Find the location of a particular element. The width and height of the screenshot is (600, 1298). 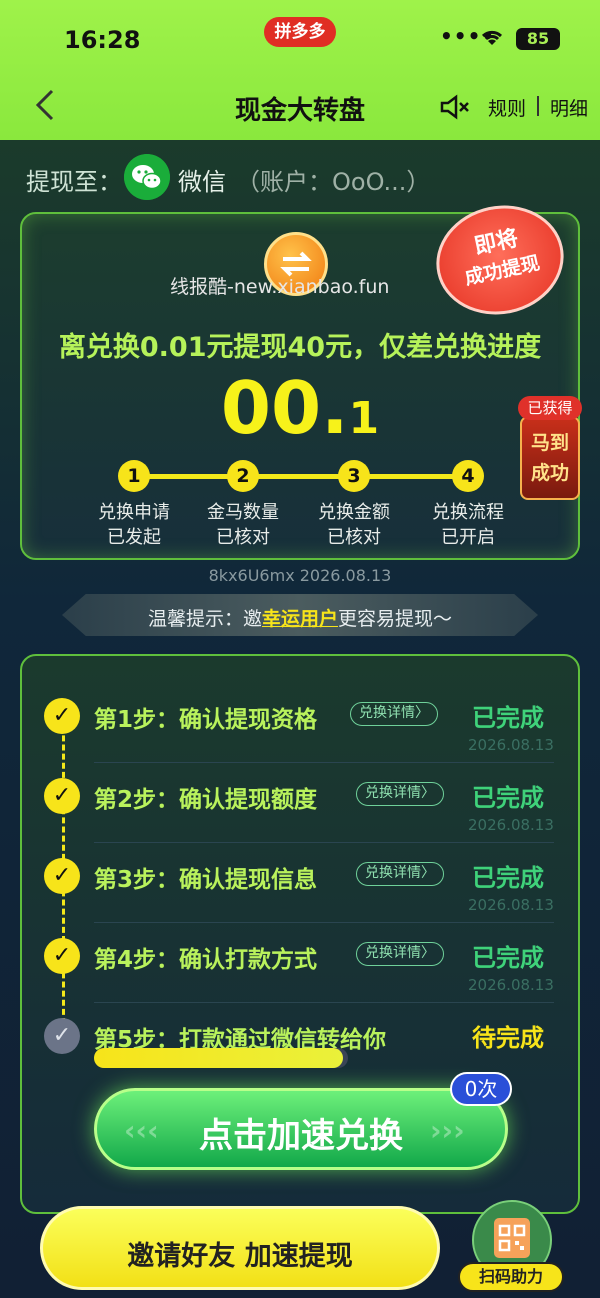

qr-code-icon is located at coordinates (512, 1238).